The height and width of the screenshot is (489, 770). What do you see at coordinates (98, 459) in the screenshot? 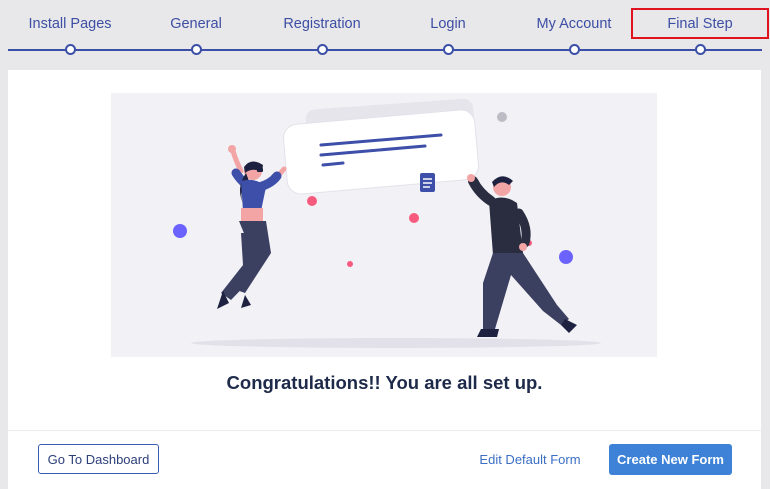
I see `go-to-dashboard-button: Go To Dashboard` at bounding box center [98, 459].